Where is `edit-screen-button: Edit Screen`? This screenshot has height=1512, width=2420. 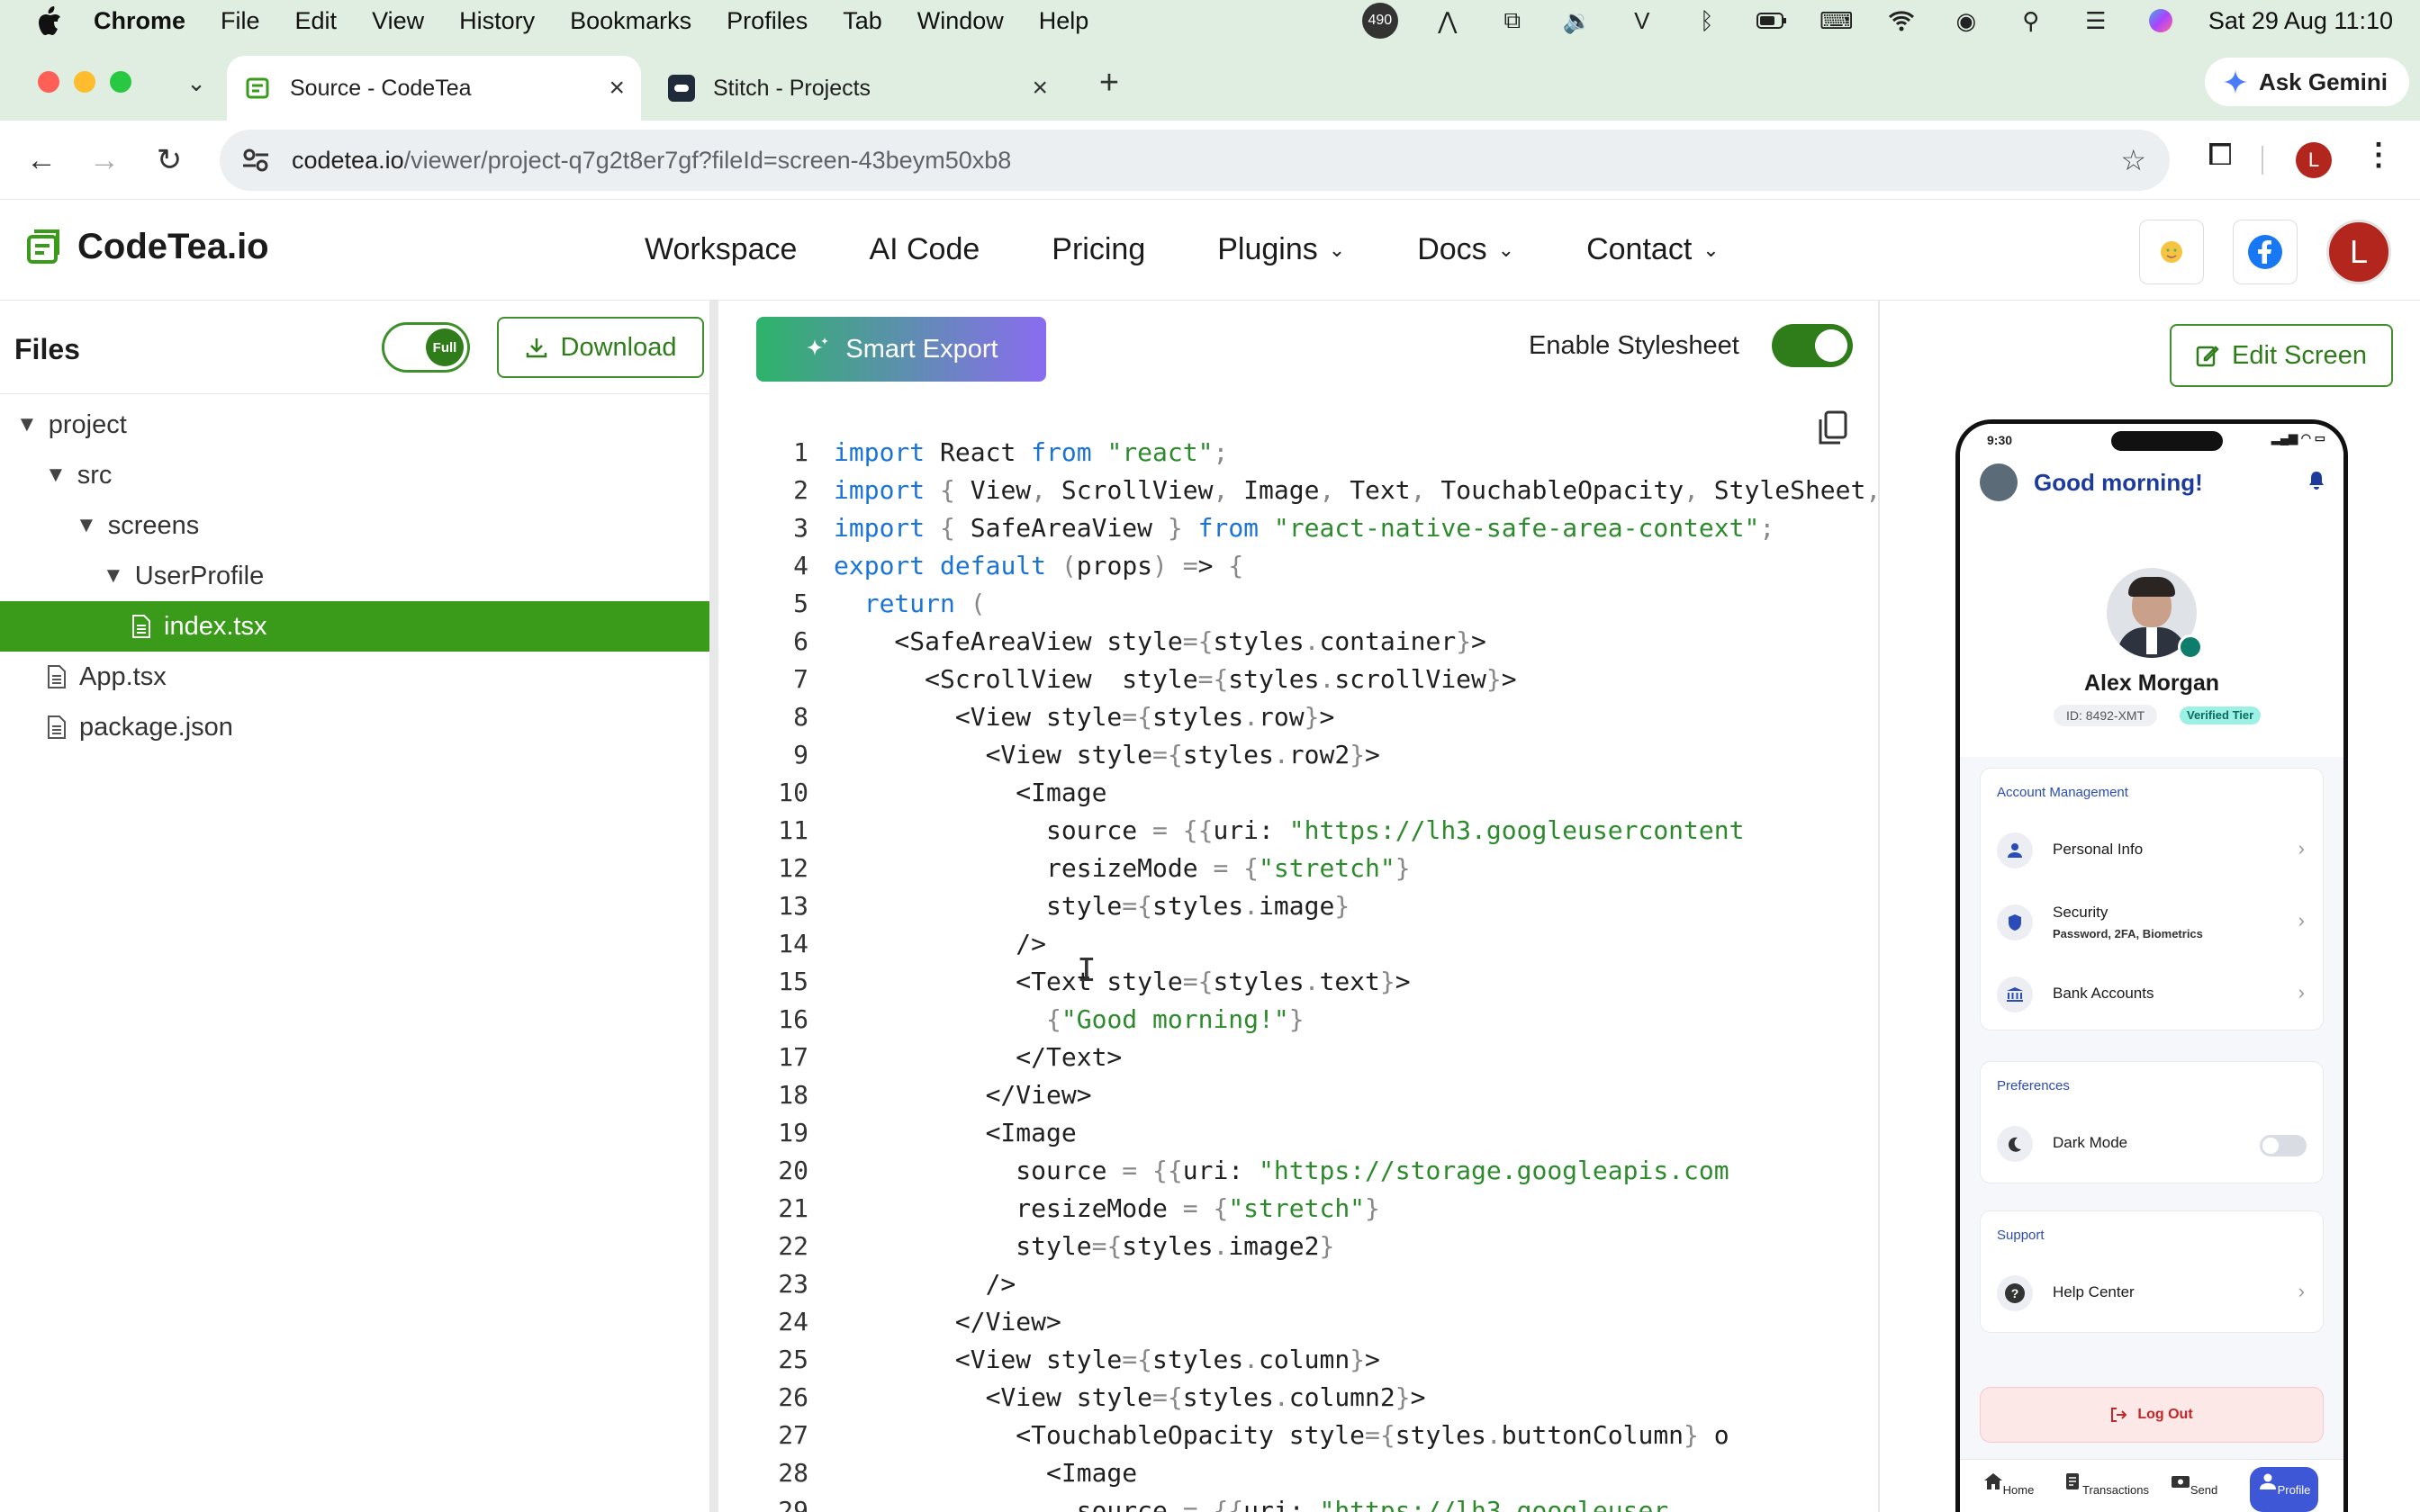
edit-screen-button: Edit Screen is located at coordinates (2281, 355).